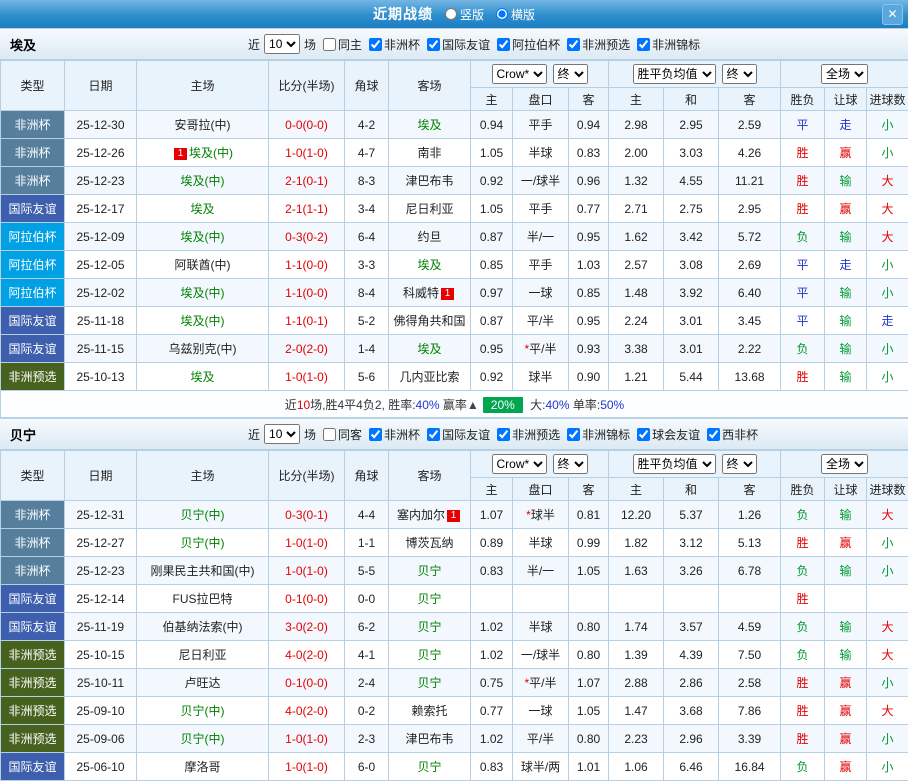 This screenshot has width=908, height=781. I want to click on summary-text: 赢率, so click(453, 405).